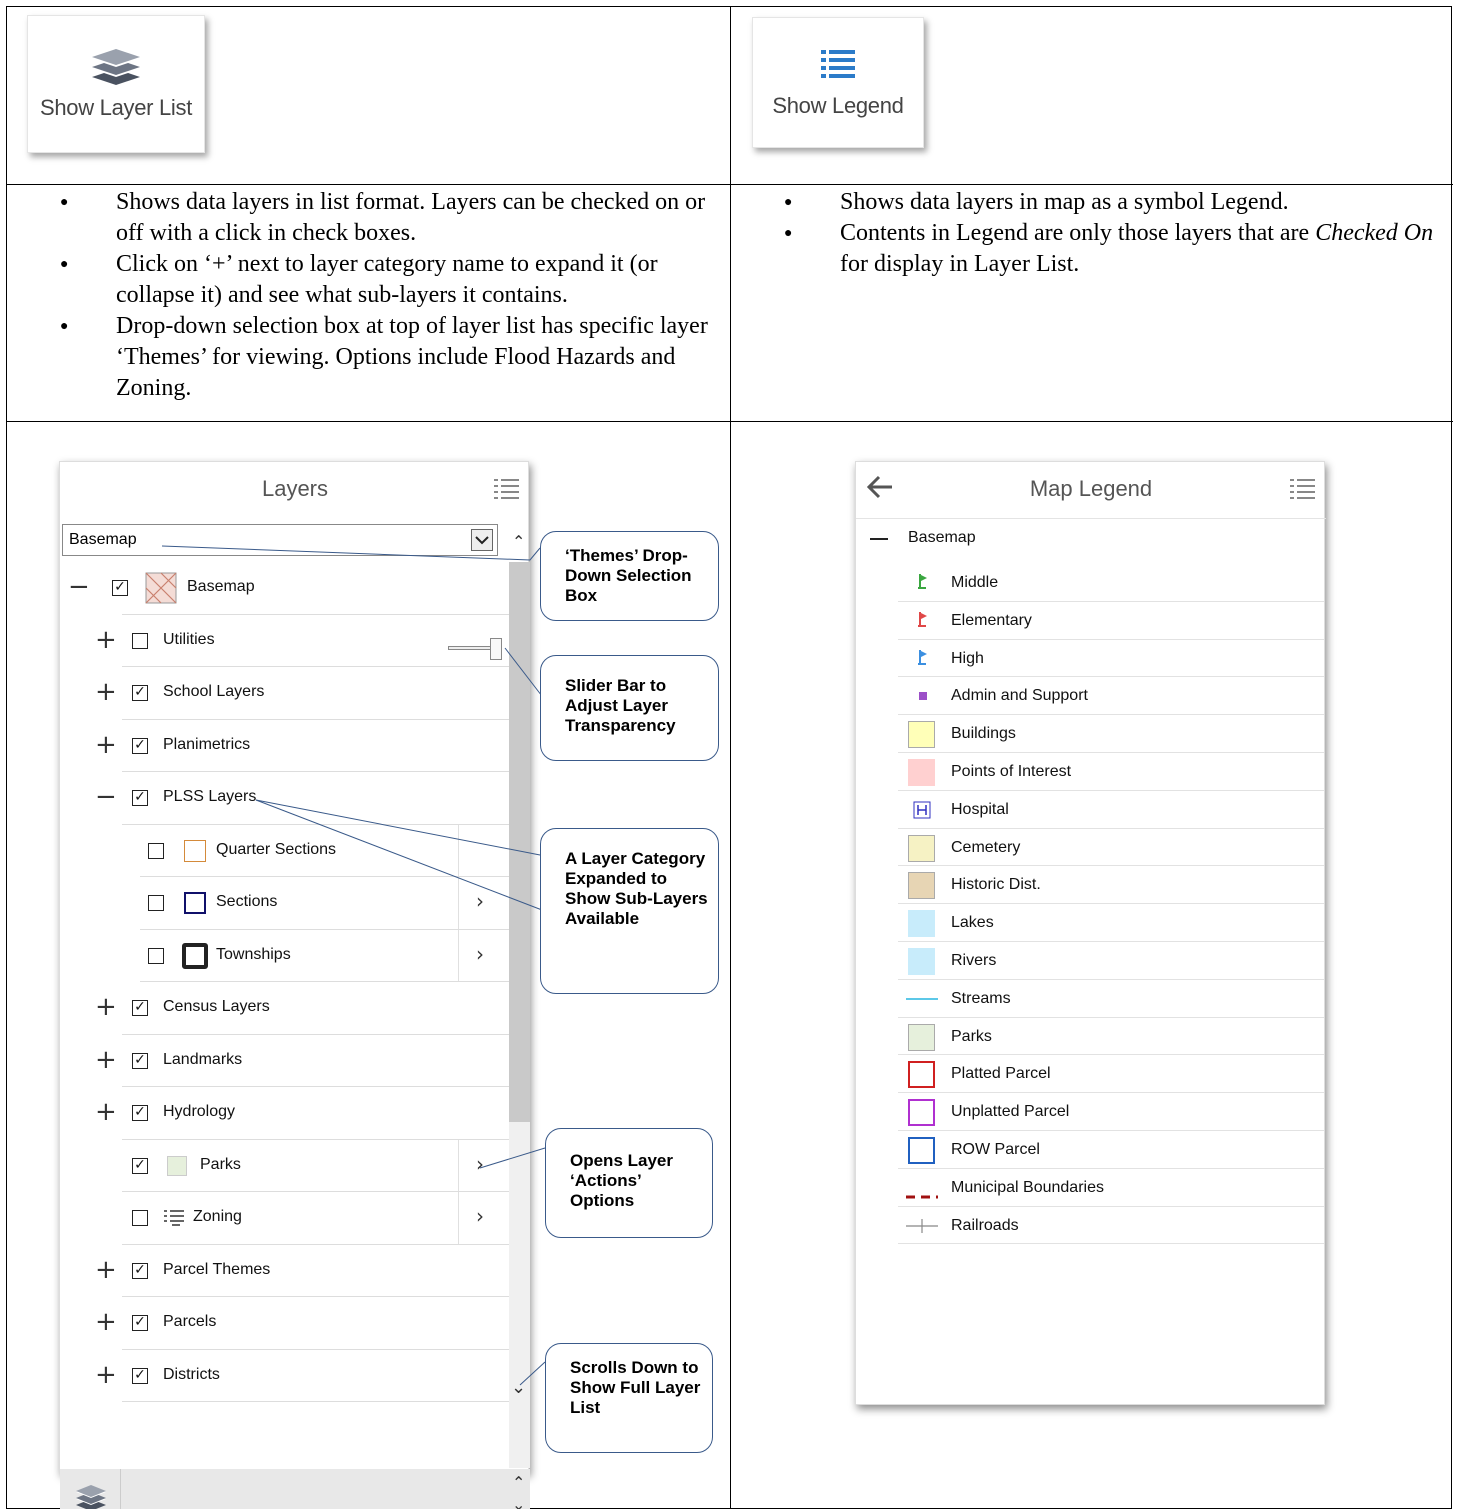 The image size is (1457, 1509). I want to click on legend-group-label: Basemap, so click(942, 537).